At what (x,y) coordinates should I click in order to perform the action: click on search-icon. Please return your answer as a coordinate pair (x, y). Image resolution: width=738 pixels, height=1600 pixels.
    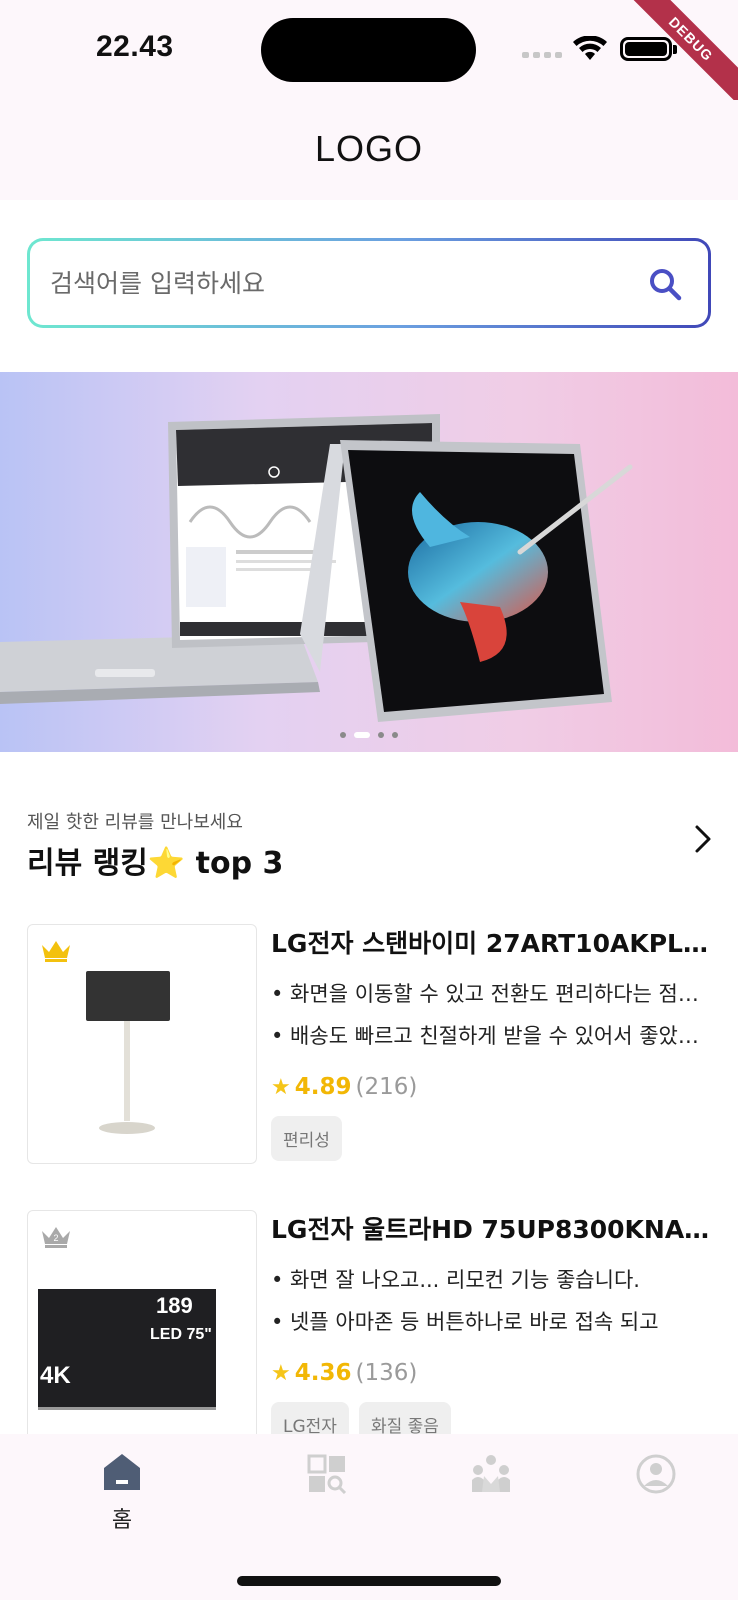
    Looking at the image, I should click on (665, 284).